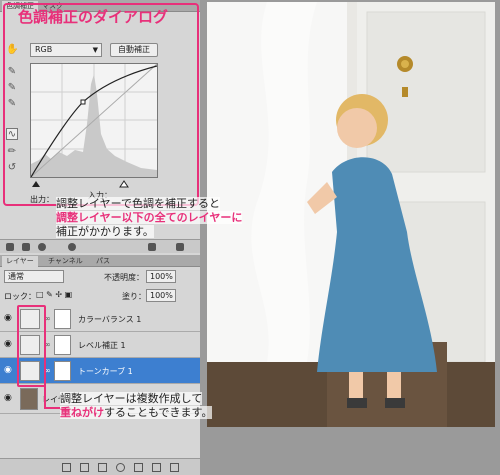 The image size is (500, 475). I want to click on annotation-line: 調整レイヤーで色調を補正すると, so click(138, 203).